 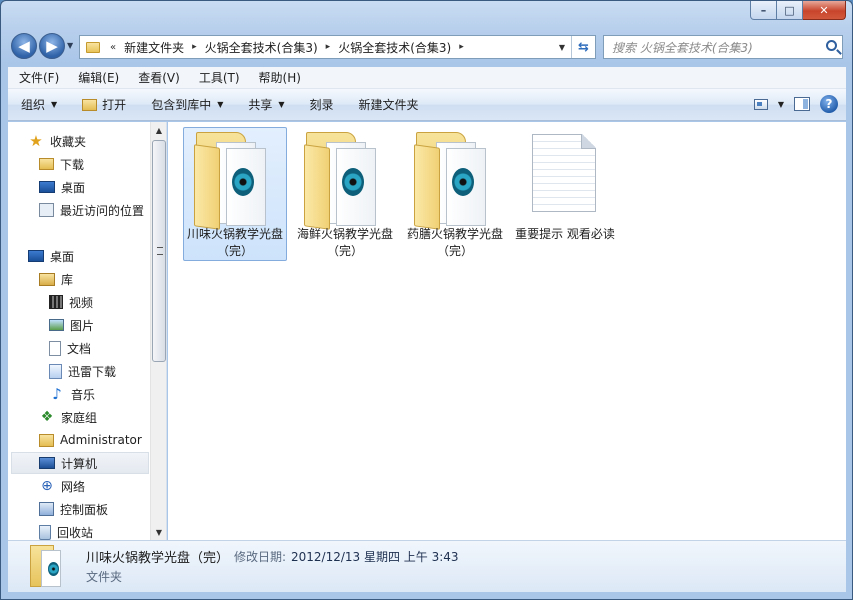 What do you see at coordinates (81, 302) in the screenshot?
I see `nav-label: 视频` at bounding box center [81, 302].